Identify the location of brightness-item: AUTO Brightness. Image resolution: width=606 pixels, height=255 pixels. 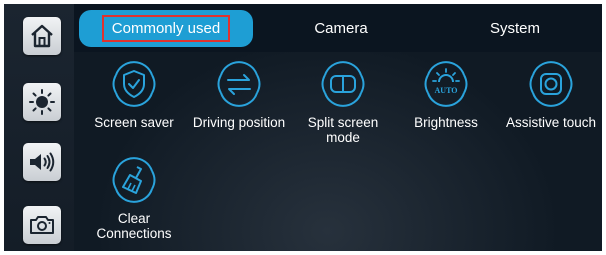
(446, 95).